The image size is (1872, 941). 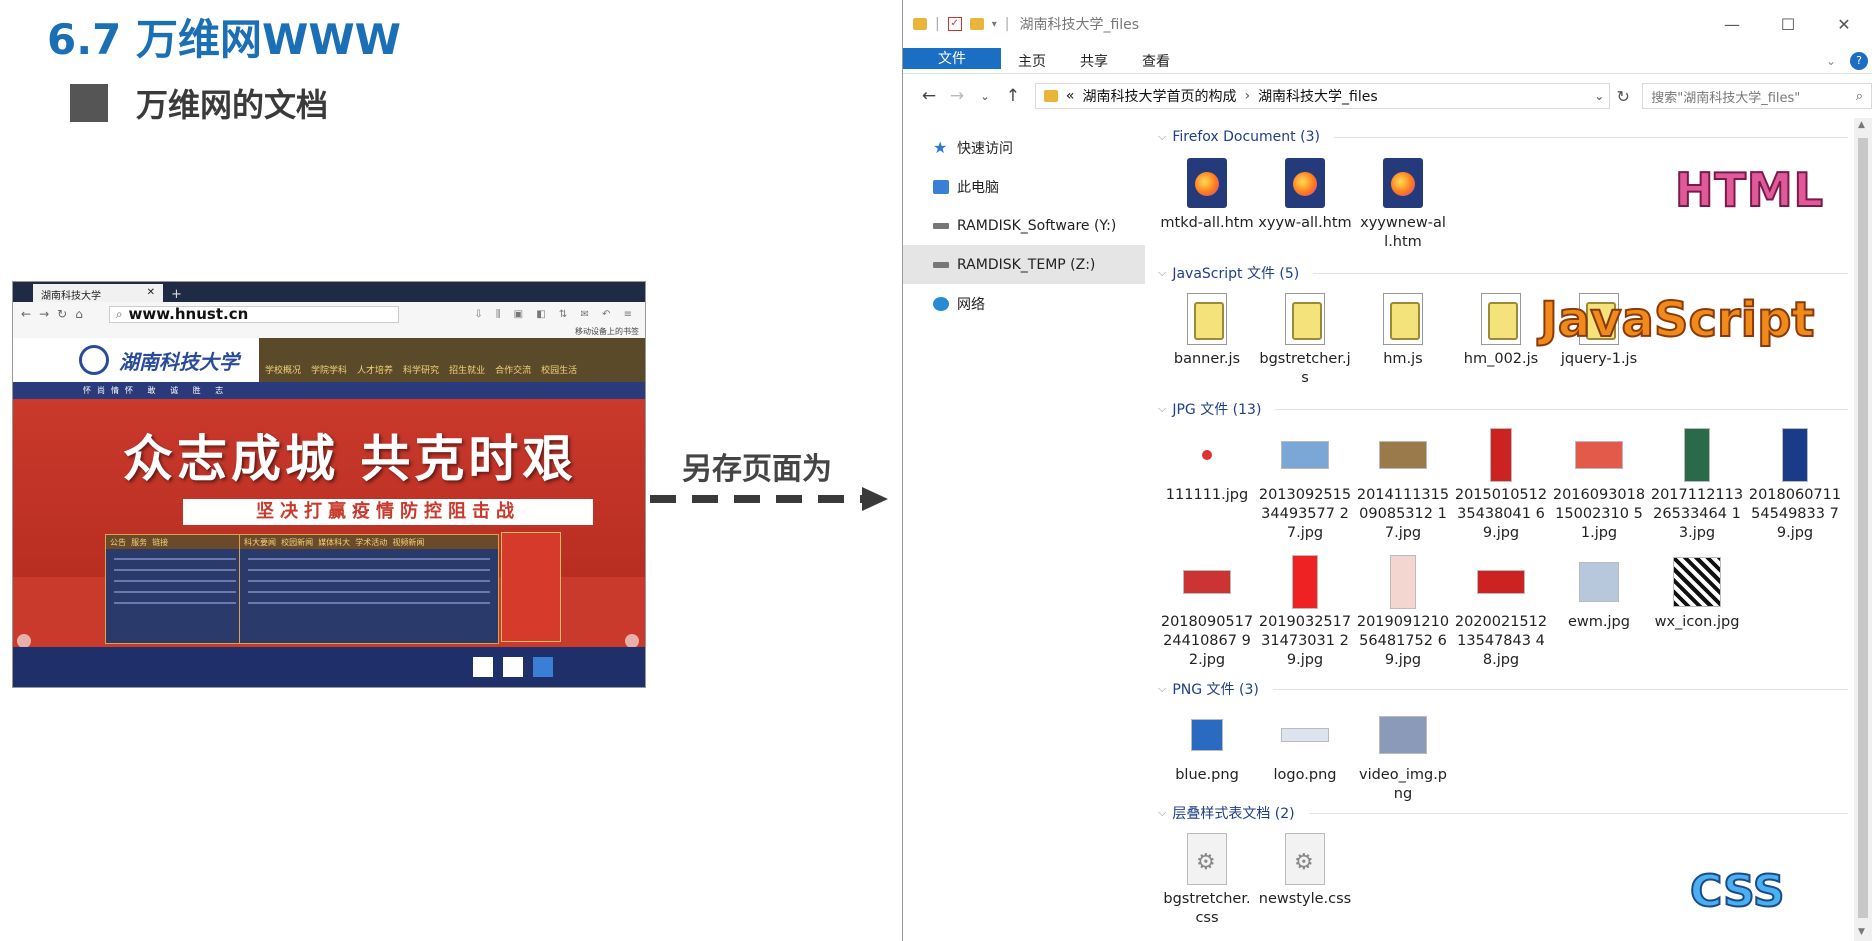 What do you see at coordinates (1207, 481) in the screenshot?
I see `file-item: 111111.jpg` at bounding box center [1207, 481].